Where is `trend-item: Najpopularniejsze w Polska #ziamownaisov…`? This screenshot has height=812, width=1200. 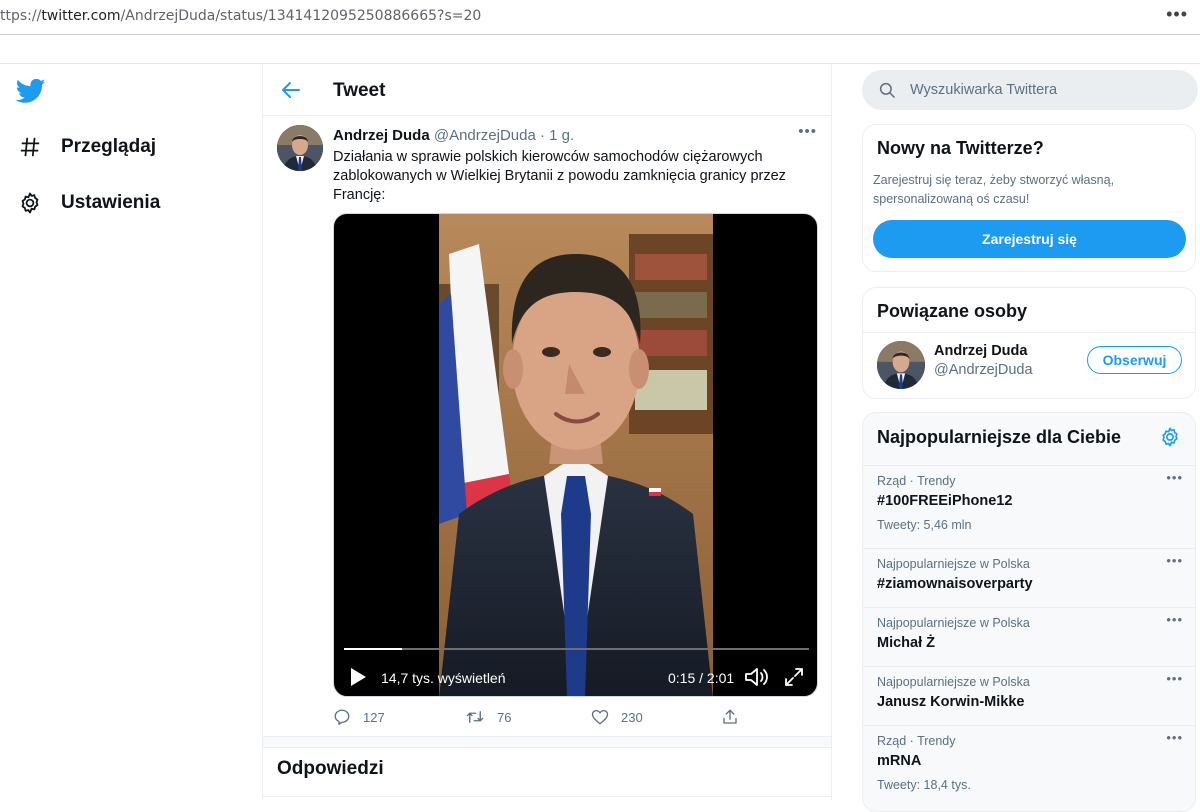 trend-item: Najpopularniejsze w Polska #ziamownaisov… is located at coordinates (1029, 577).